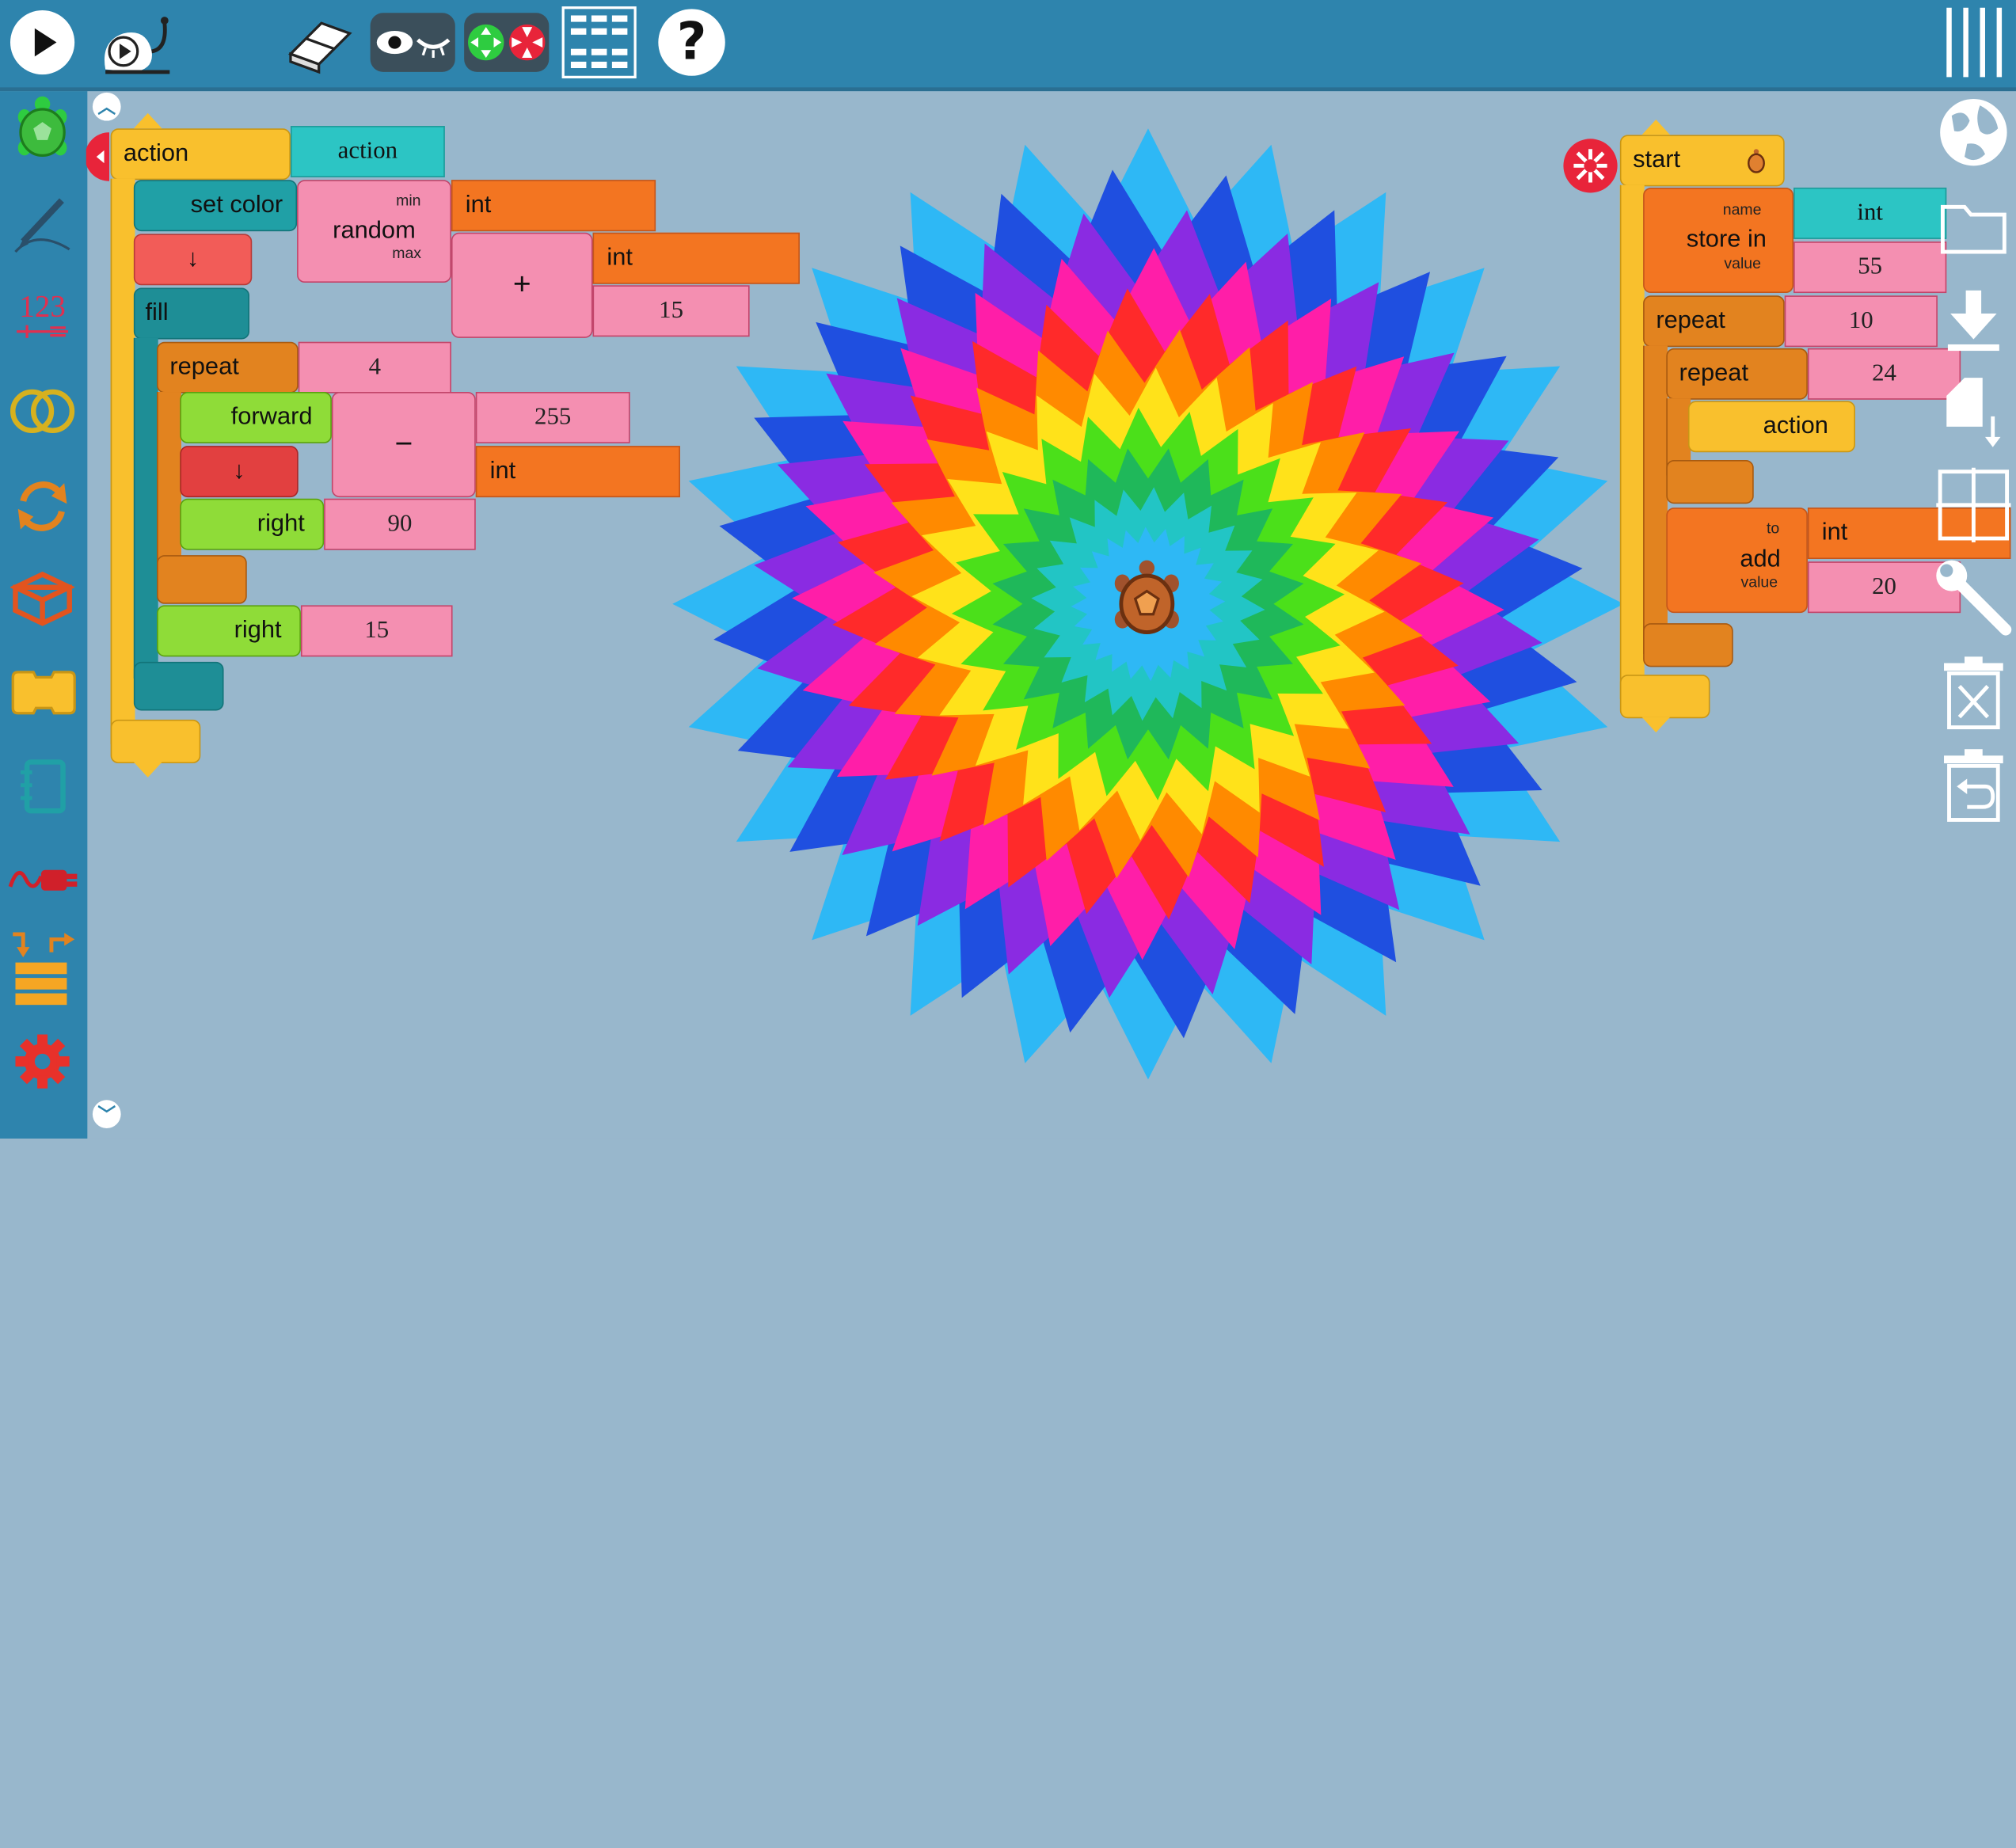  What do you see at coordinates (1974, 320) in the screenshot?
I see `download-button` at bounding box center [1974, 320].